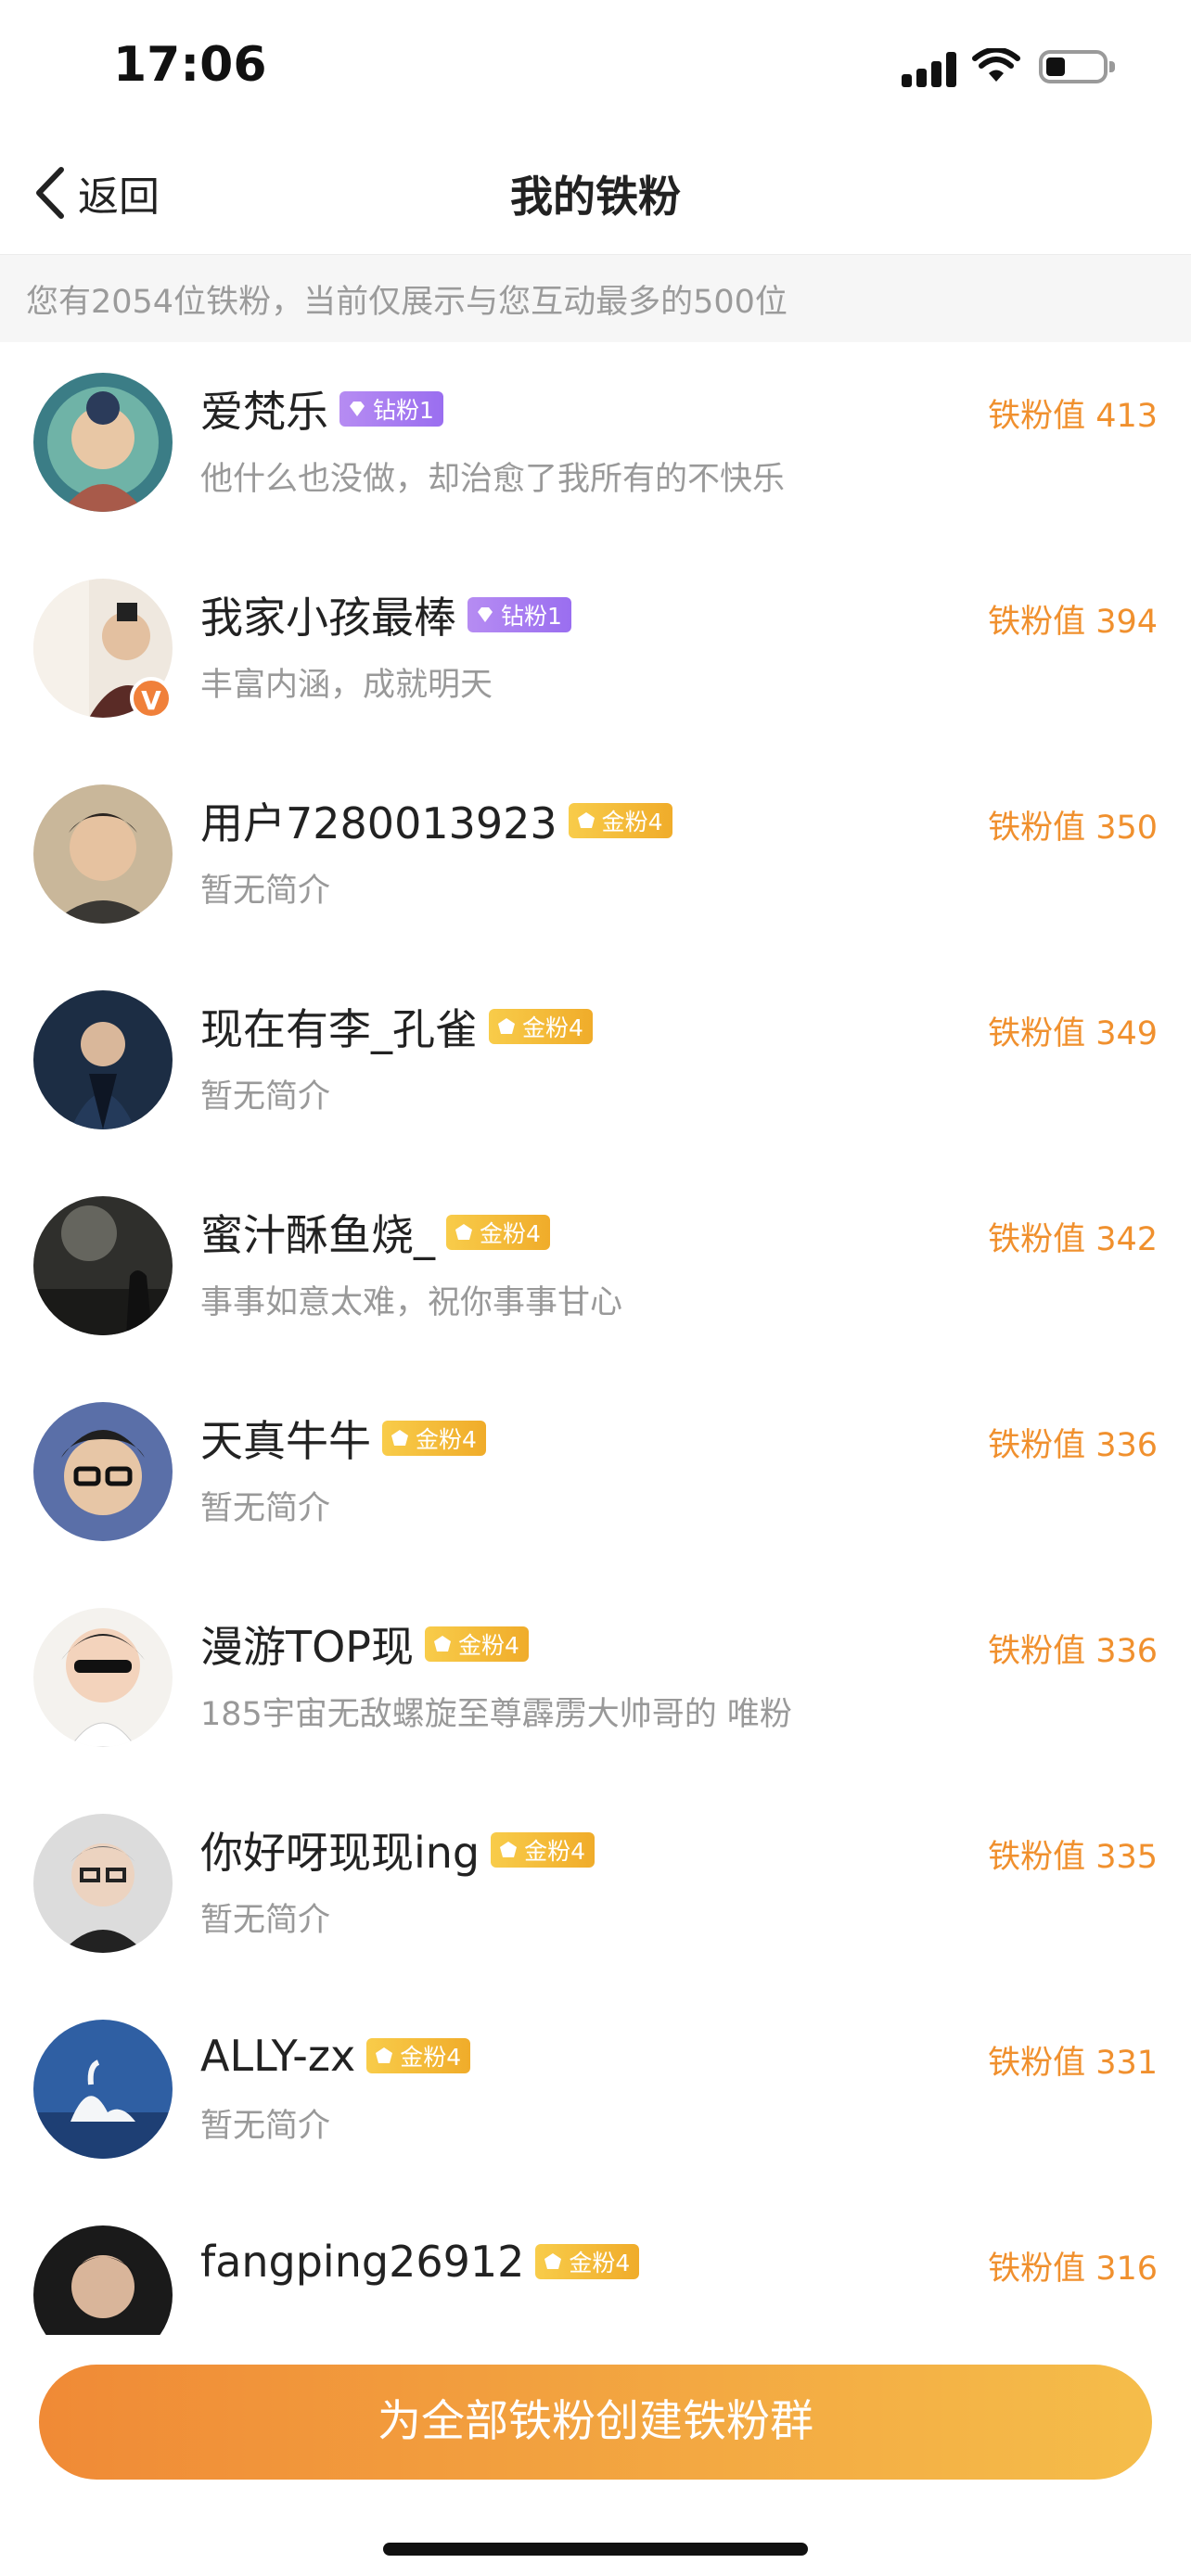  I want to click on fan-row: ALLY-zx 金粉4 暂无简介 铁粉值 331, so click(595, 2091).